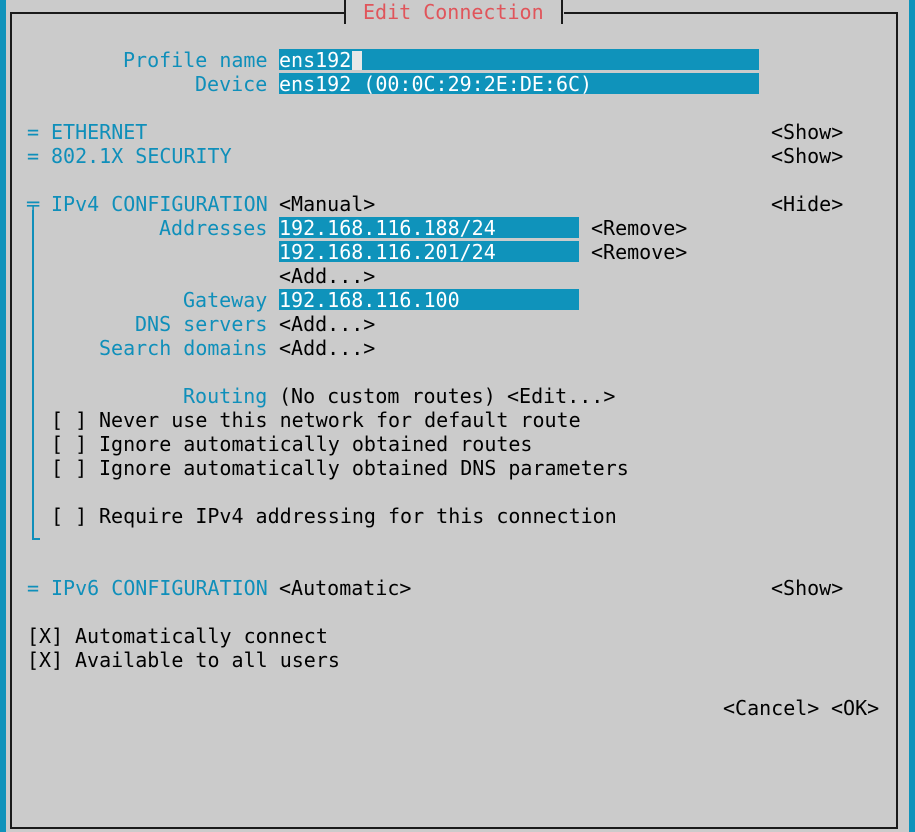  I want to click on title-bracket-right, so click(562, 12).